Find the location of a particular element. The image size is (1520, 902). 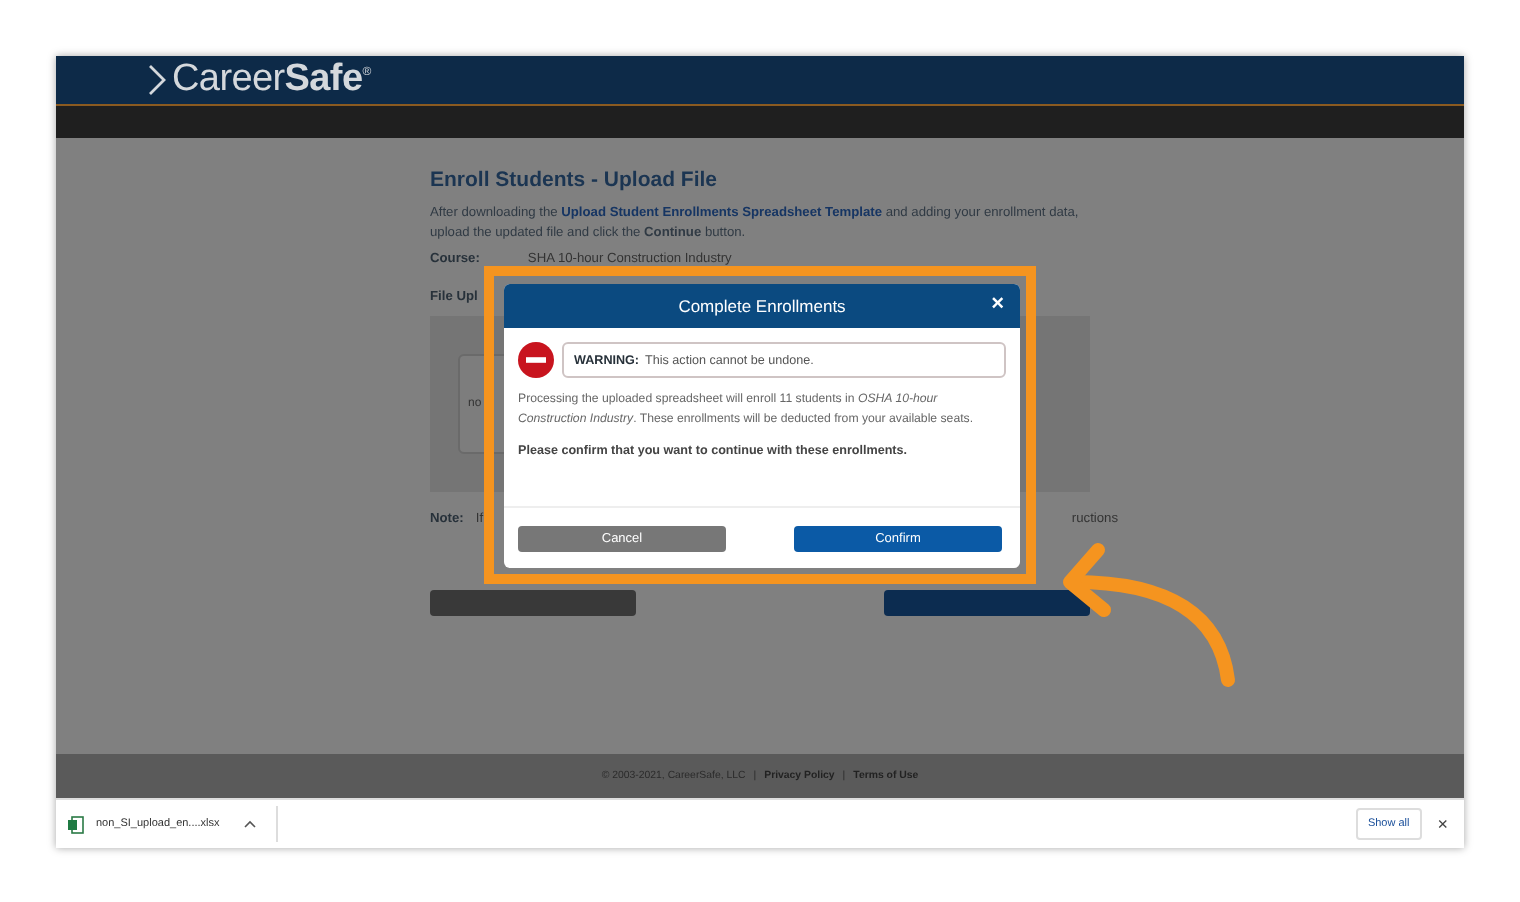

chevron-icon is located at coordinates (157, 80).